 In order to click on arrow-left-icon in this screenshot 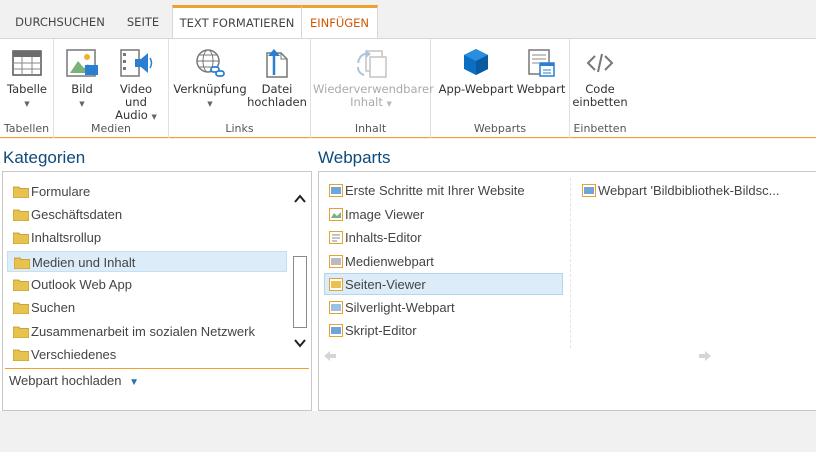, I will do `click(330, 356)`.